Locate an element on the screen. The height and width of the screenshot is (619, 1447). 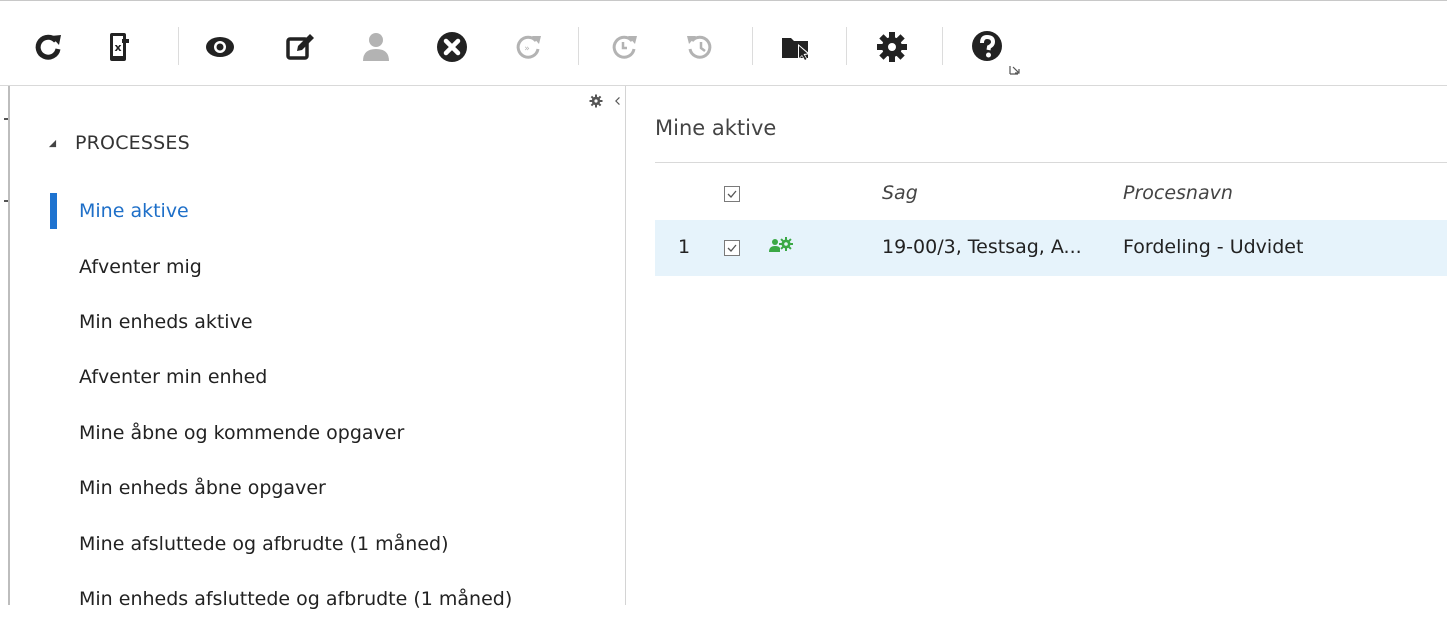
active-indicator is located at coordinates (53, 211).